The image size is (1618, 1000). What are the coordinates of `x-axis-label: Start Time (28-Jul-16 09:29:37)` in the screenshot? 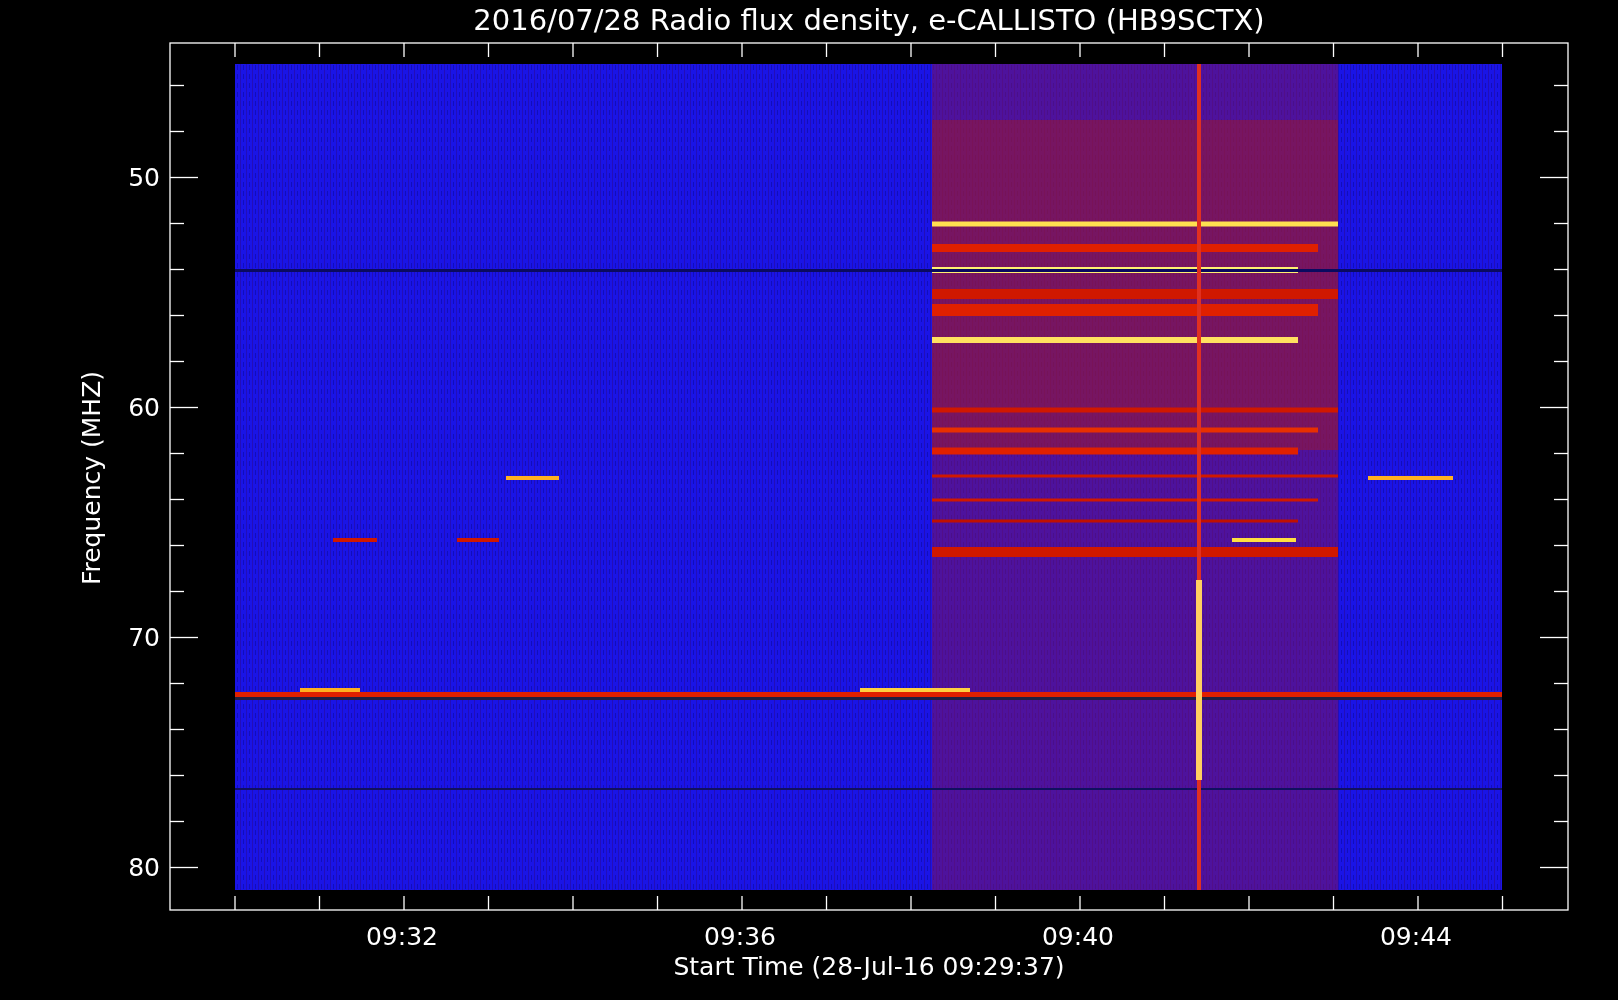 It's located at (869, 966).